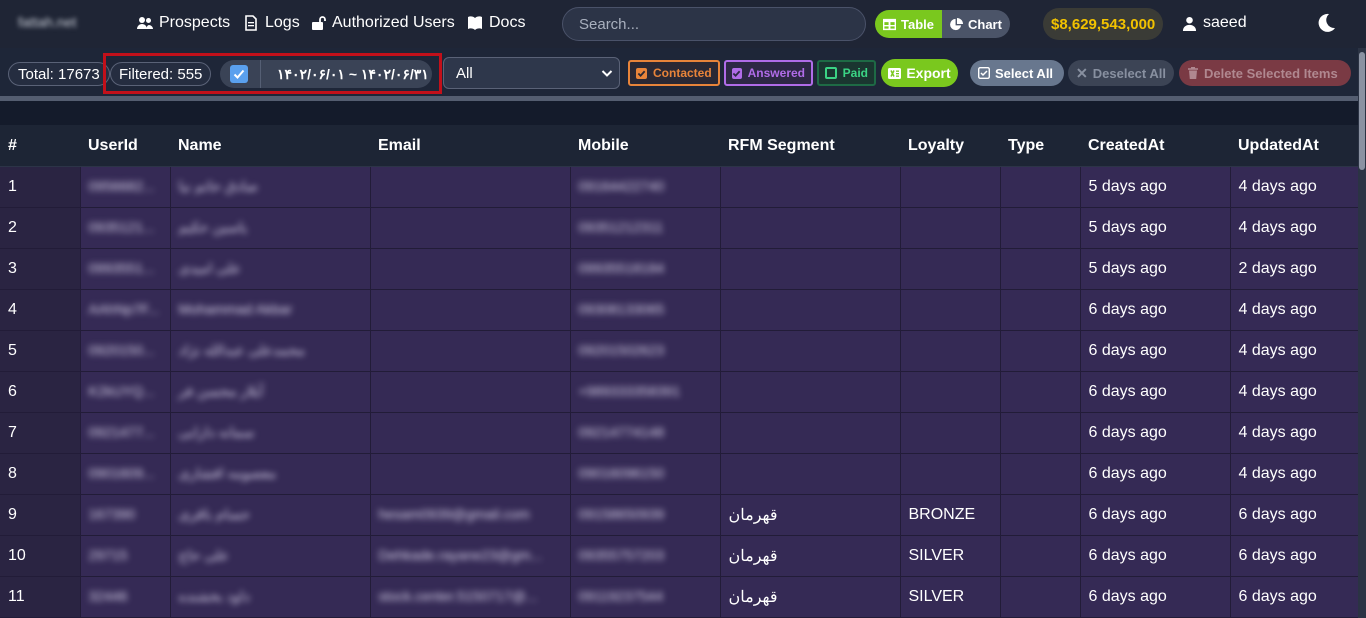 Image resolution: width=1366 pixels, height=618 pixels. What do you see at coordinates (282, 22) in the screenshot?
I see `nav-link-label: Logs` at bounding box center [282, 22].